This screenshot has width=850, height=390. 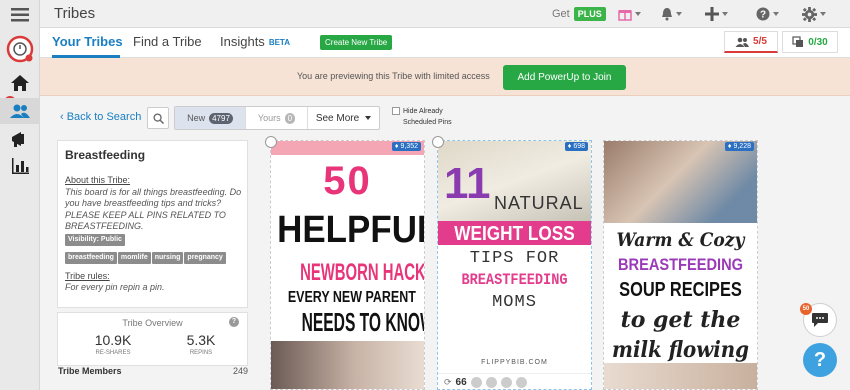 I want to click on overview-title: Tribe Overview, so click(x=152, y=323).